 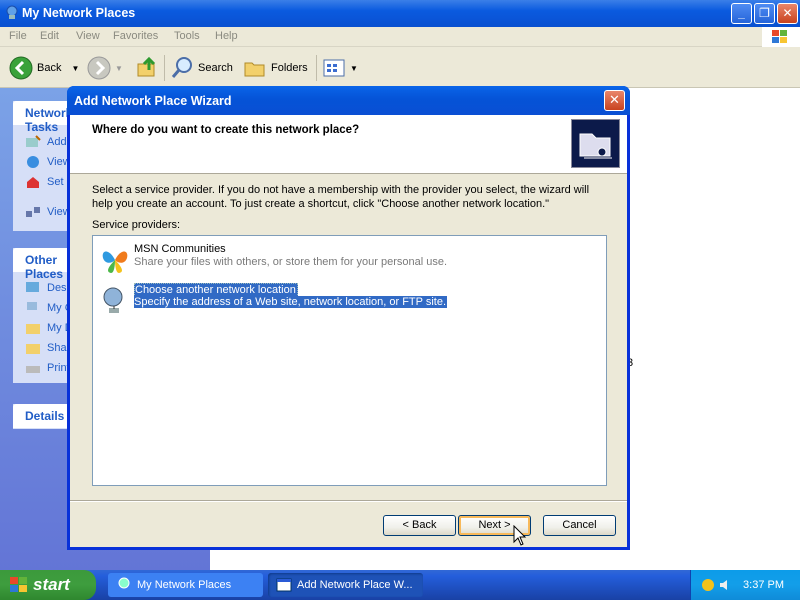 I want to click on up-folder-button, so click(x=147, y=68).